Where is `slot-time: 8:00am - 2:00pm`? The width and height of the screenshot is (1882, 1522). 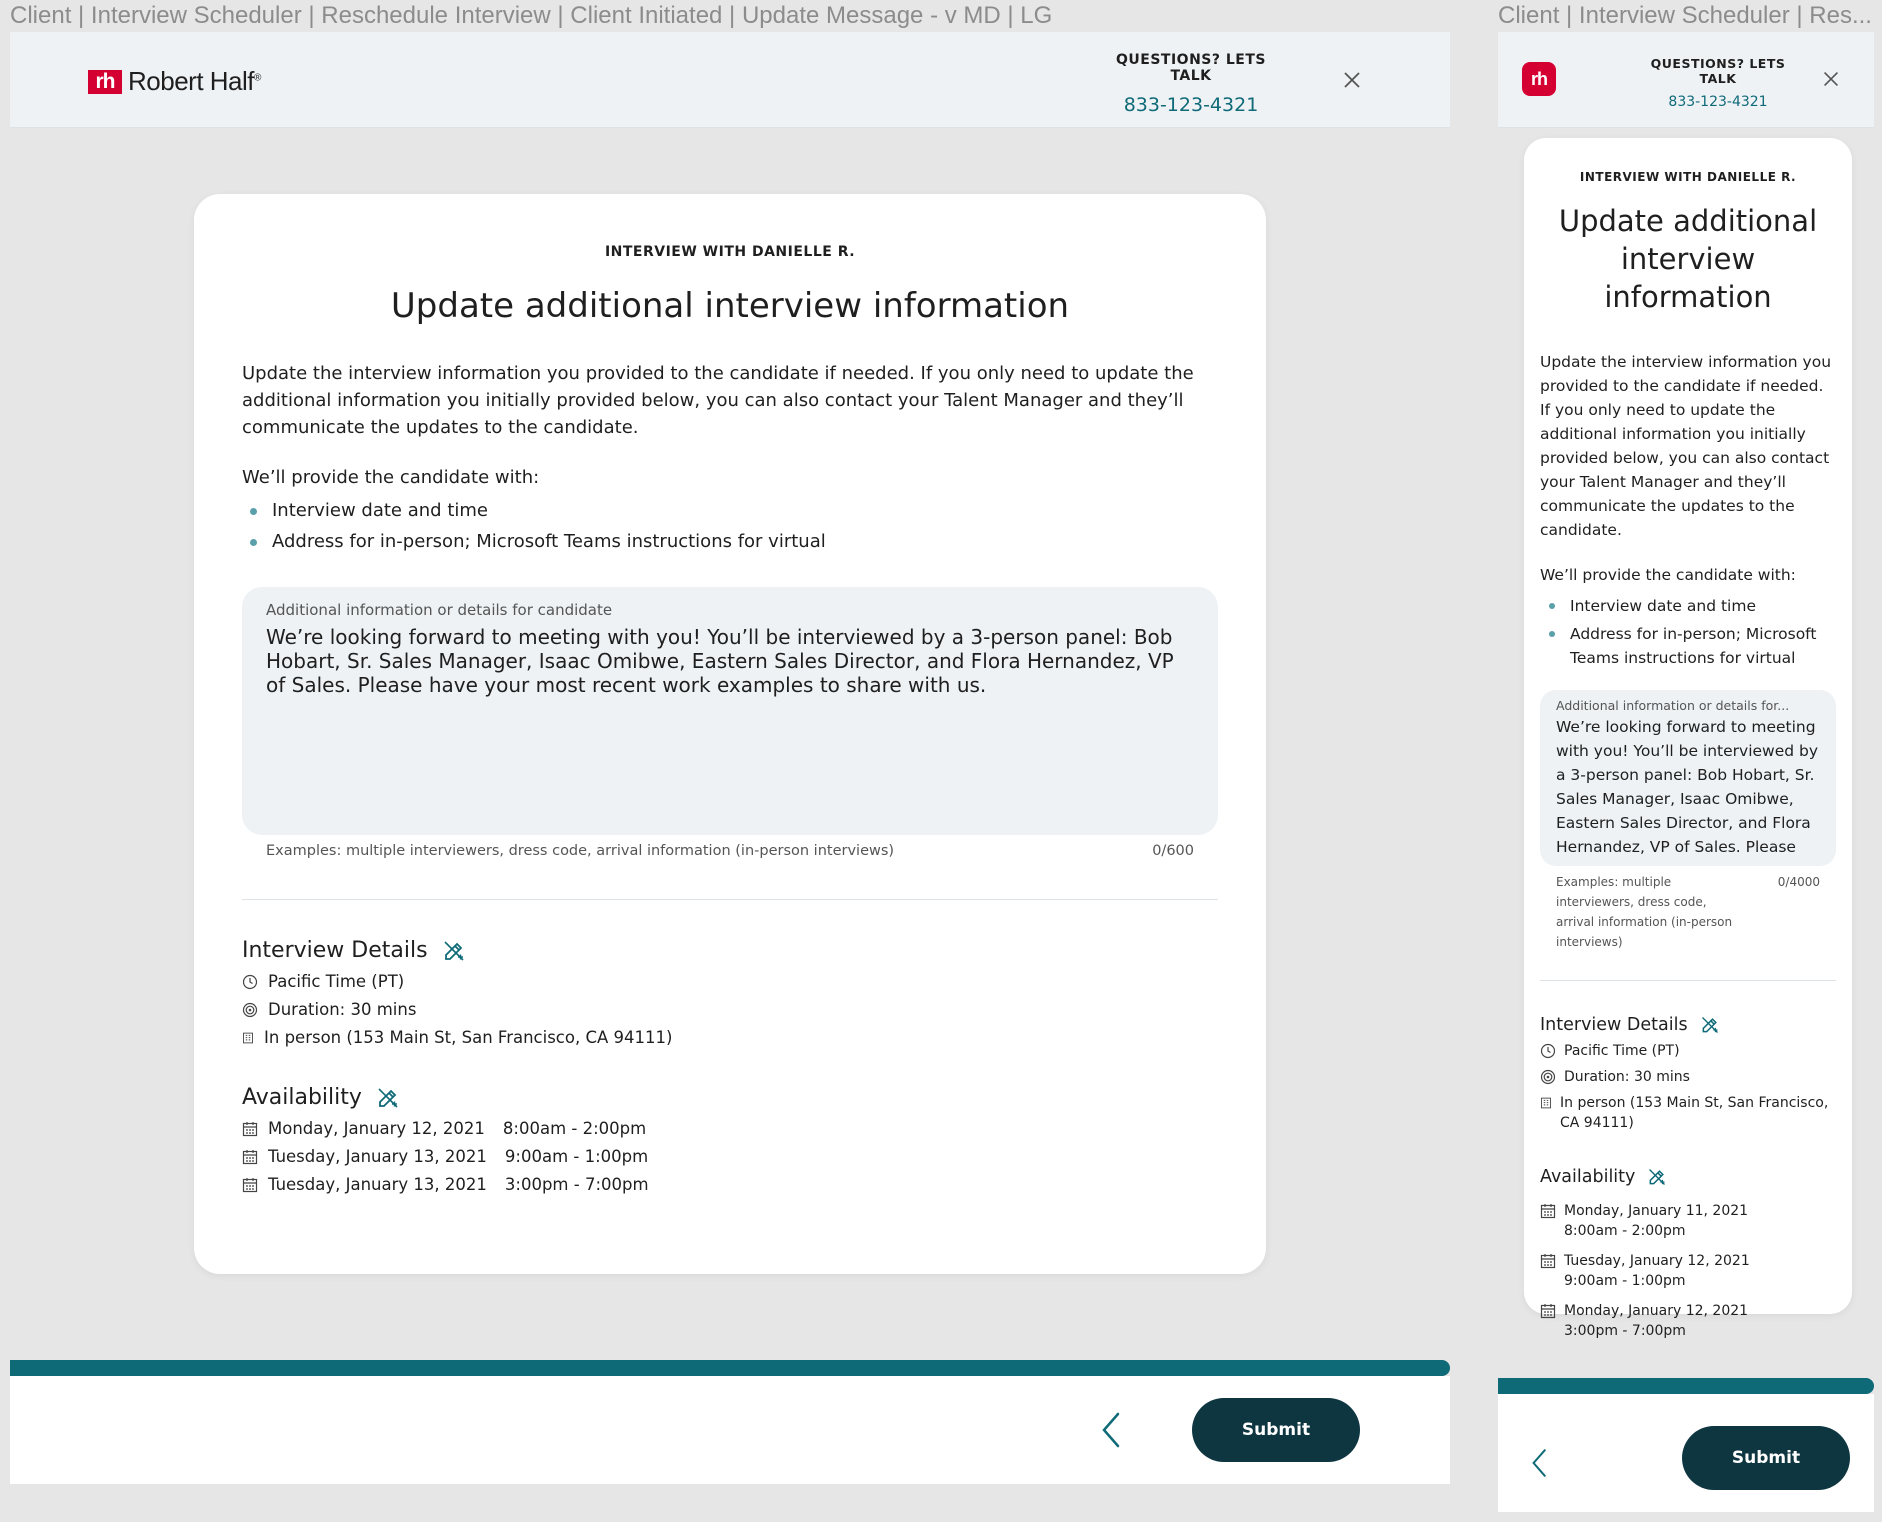 slot-time: 8:00am - 2:00pm is located at coordinates (574, 1128).